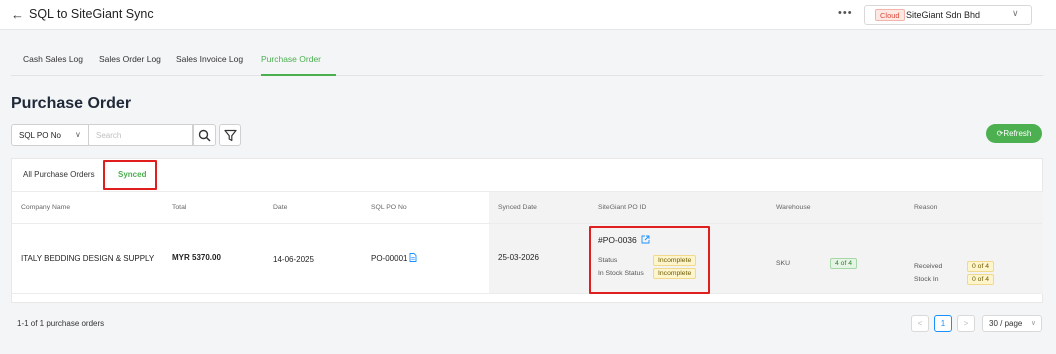 The image size is (1056, 354). I want to click on active-tab-indicator, so click(298, 75).